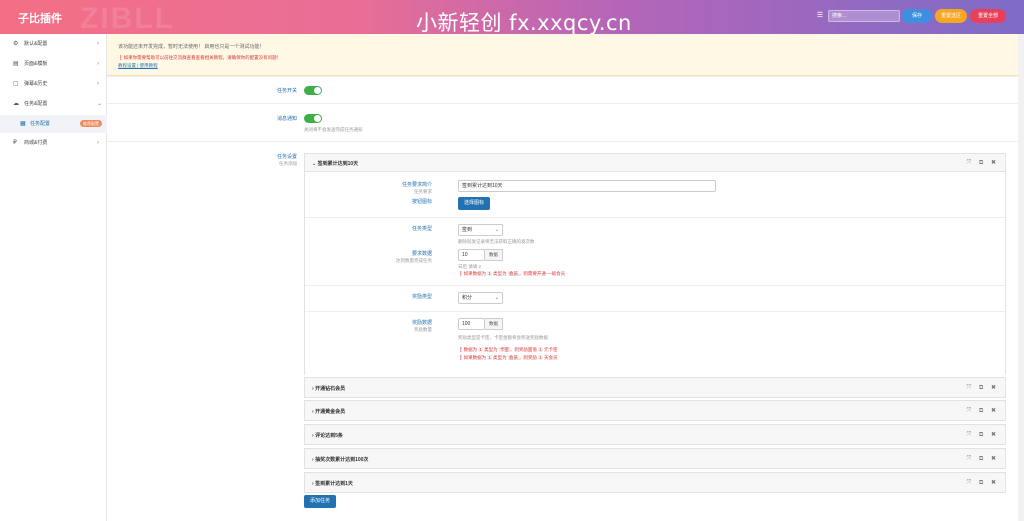 The width and height of the screenshot is (1024, 521). Describe the element at coordinates (416, 185) in the screenshot. I see `intro-label: 任务要求简介` at that location.